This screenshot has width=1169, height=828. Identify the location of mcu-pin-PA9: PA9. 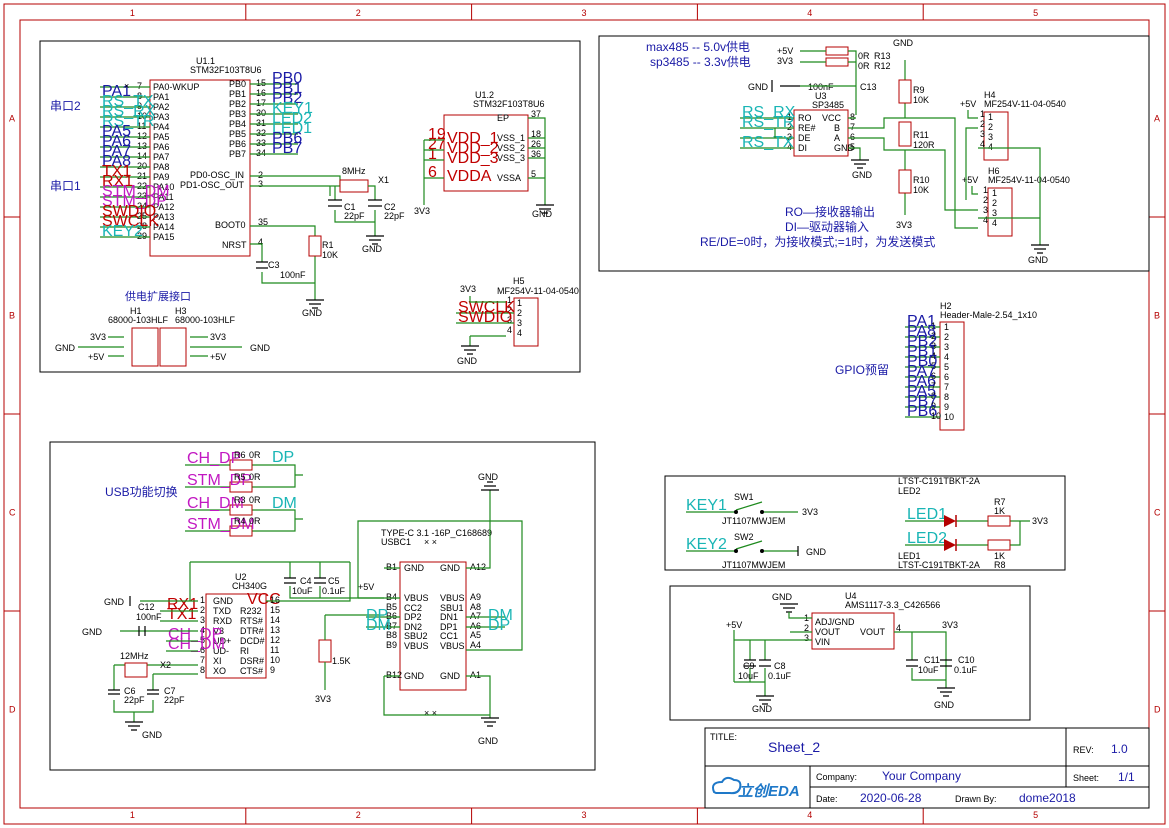
(161, 177).